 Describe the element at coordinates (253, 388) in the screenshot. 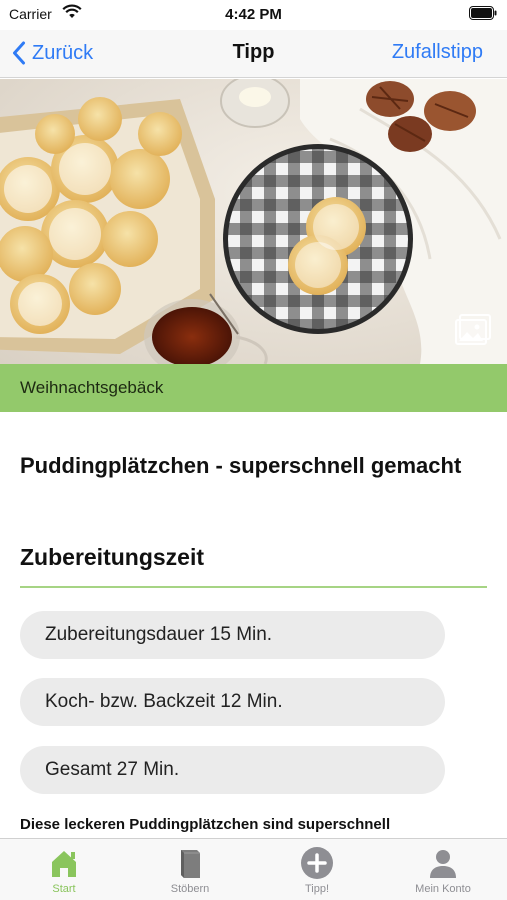

I see `category-banner: Weihnachtsgebäck` at that location.